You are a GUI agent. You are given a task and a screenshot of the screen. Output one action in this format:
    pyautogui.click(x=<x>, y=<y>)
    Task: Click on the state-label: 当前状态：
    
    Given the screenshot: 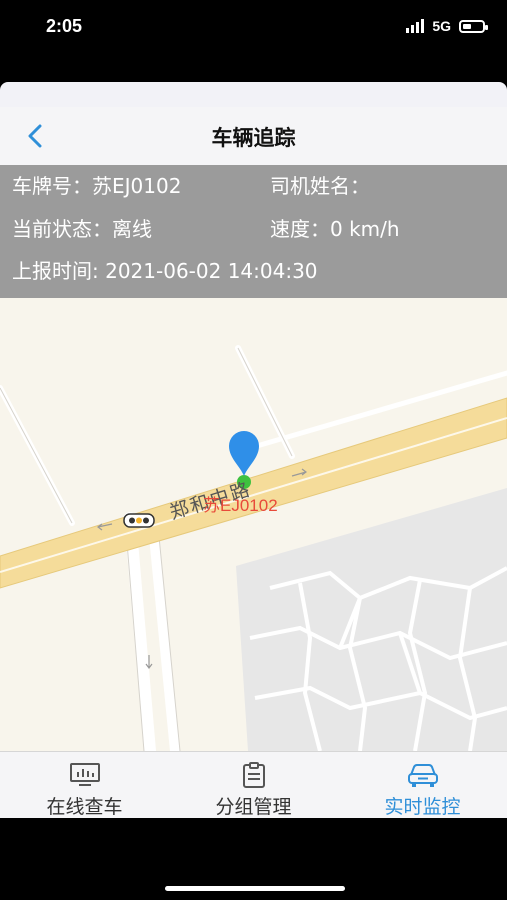 What is the action you would take?
    pyautogui.click(x=62, y=229)
    